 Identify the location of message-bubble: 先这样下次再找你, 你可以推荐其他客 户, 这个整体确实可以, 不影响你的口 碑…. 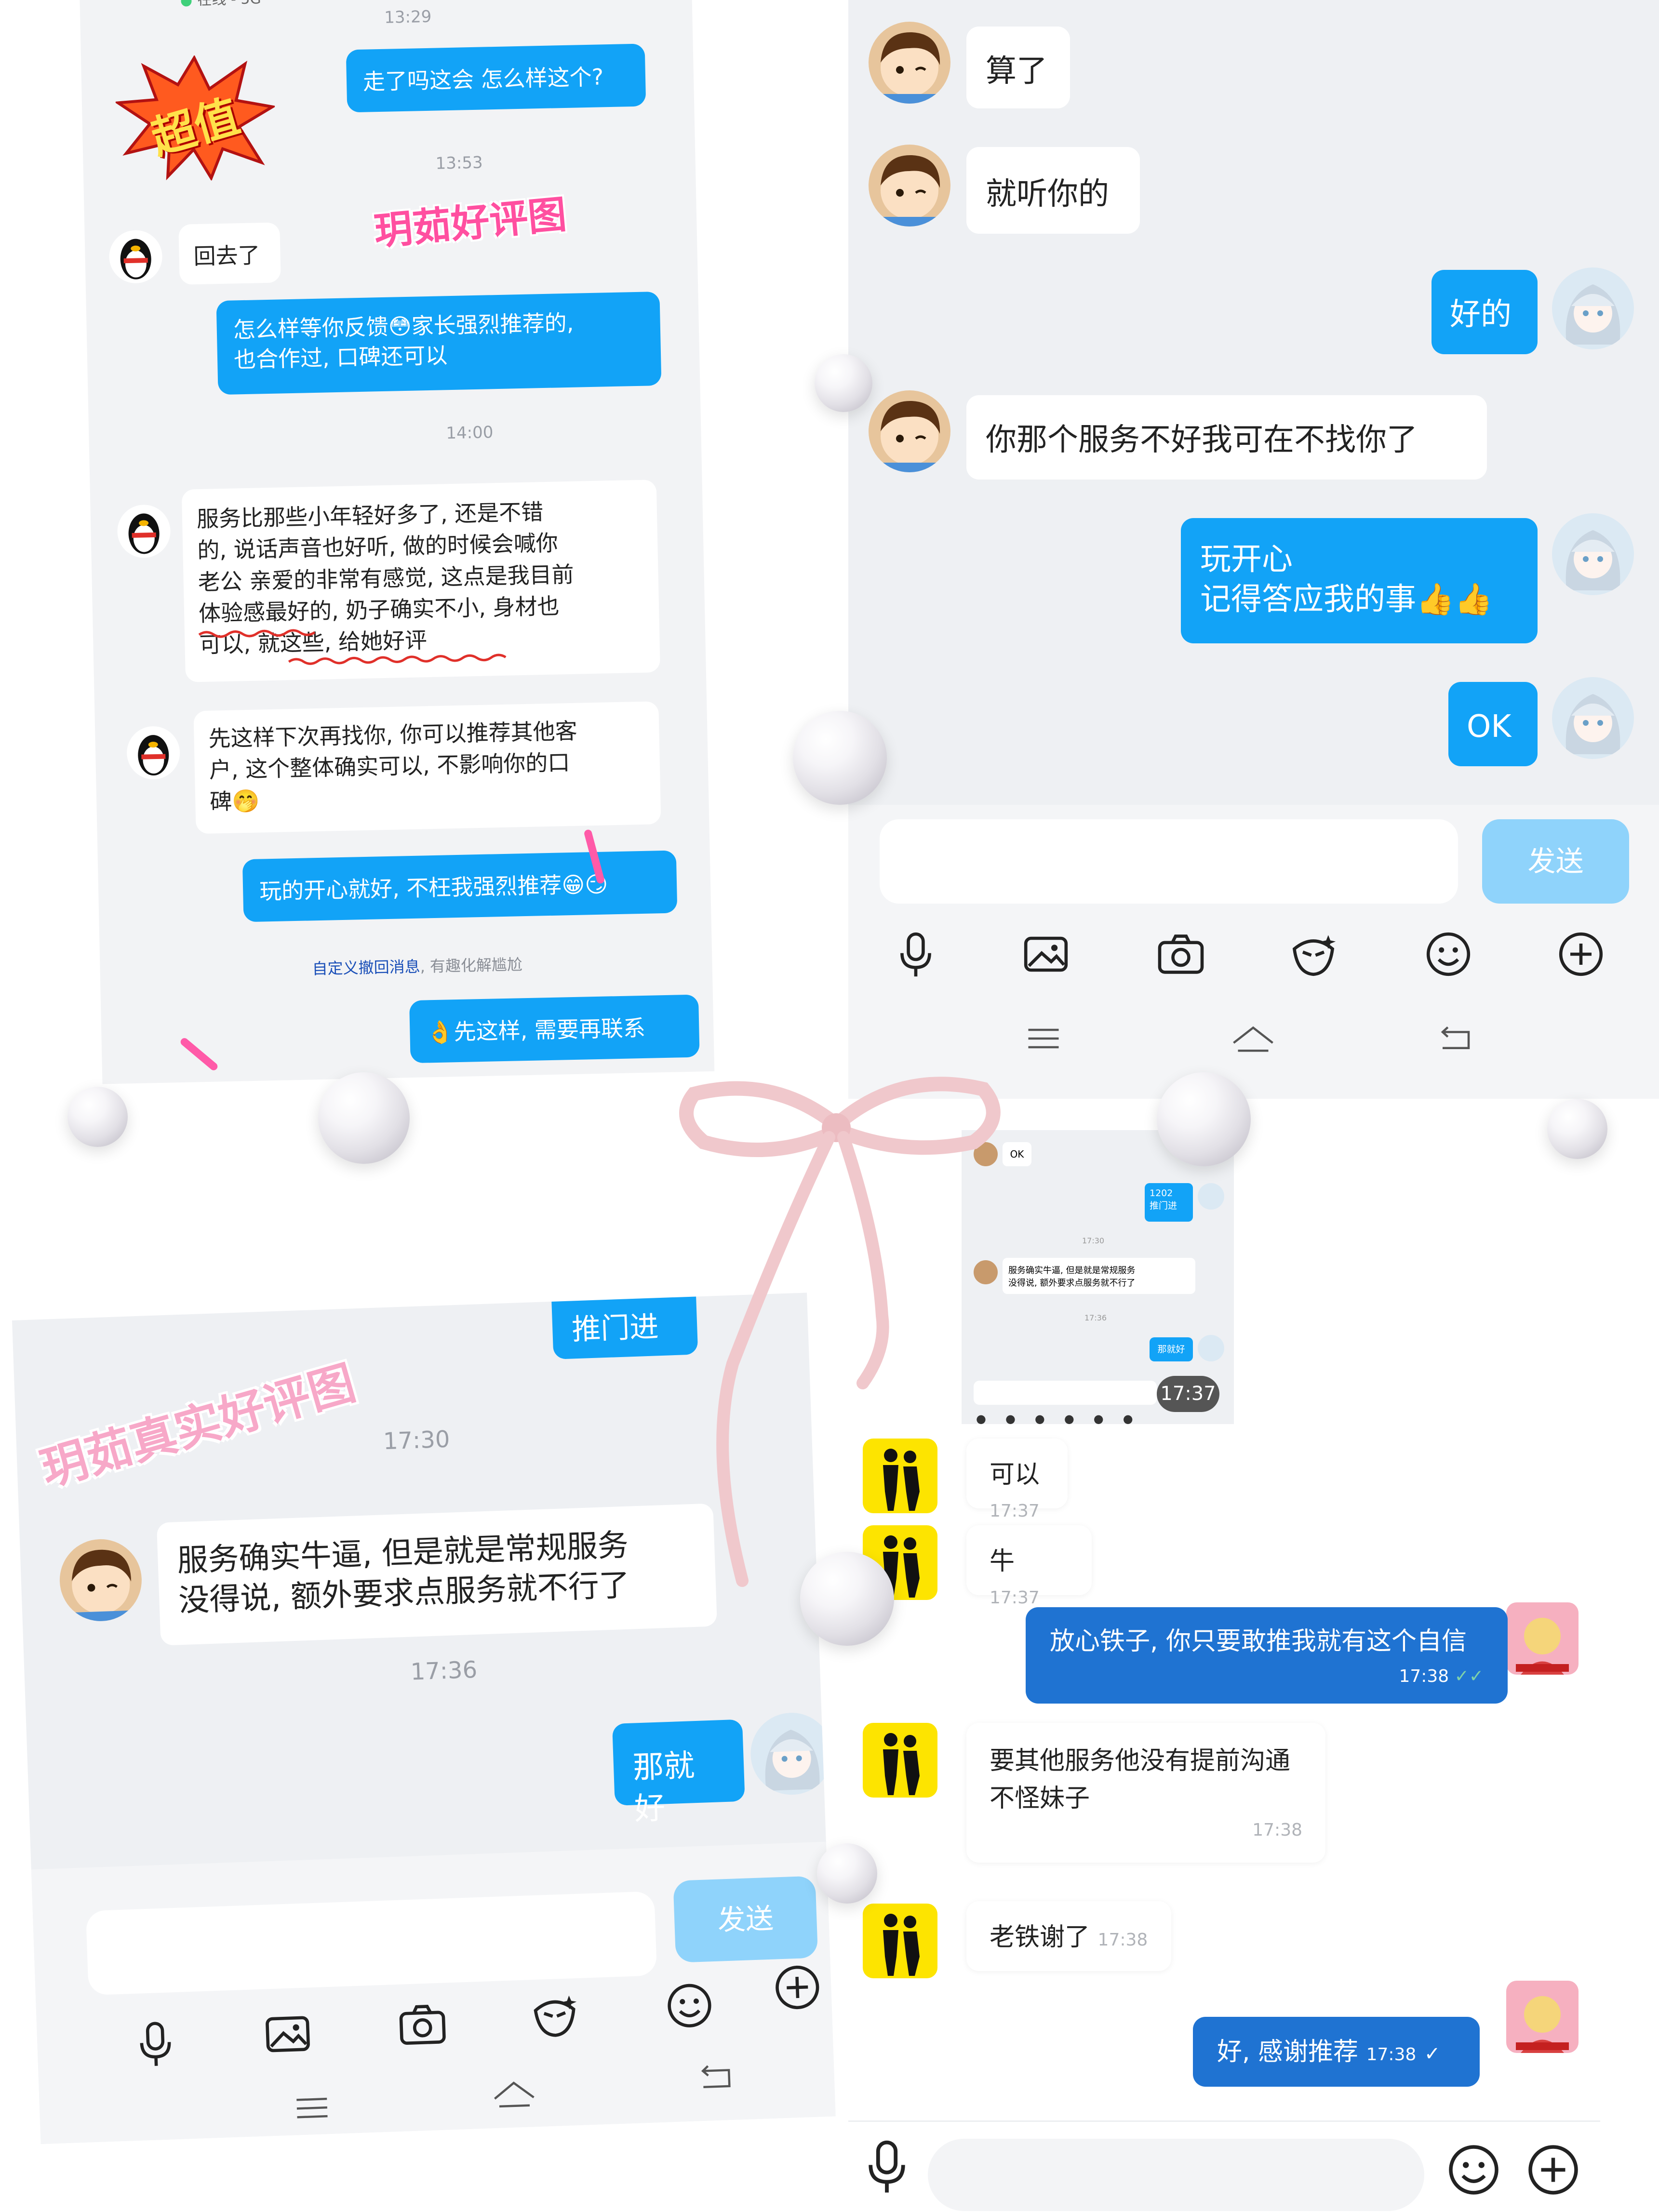
(427, 767).